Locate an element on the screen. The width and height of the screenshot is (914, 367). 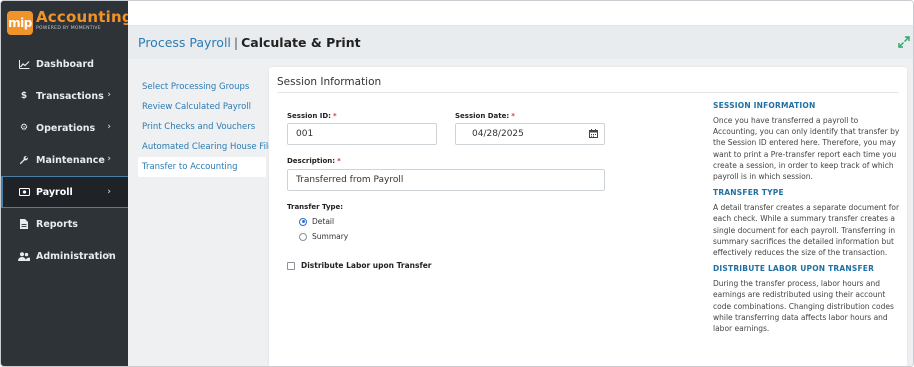
divider is located at coordinates (588, 92).